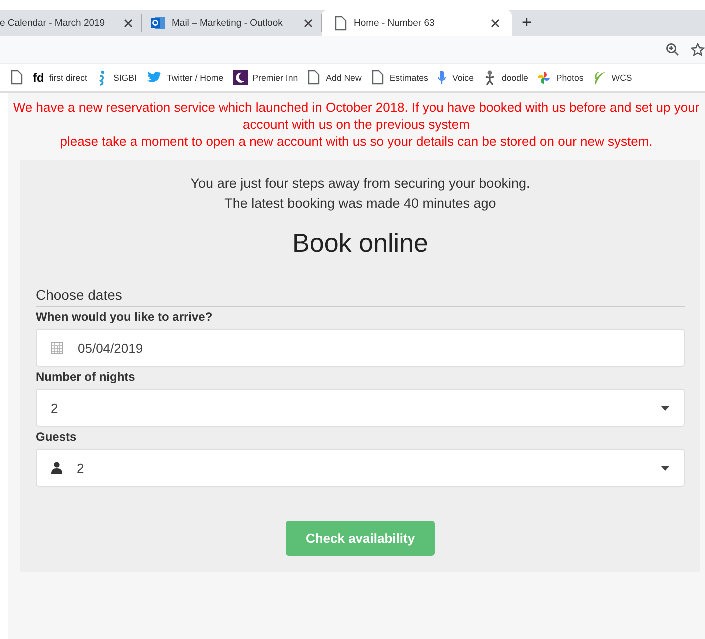  Describe the element at coordinates (125, 77) in the screenshot. I see `bookmark-link: SIGBI` at that location.